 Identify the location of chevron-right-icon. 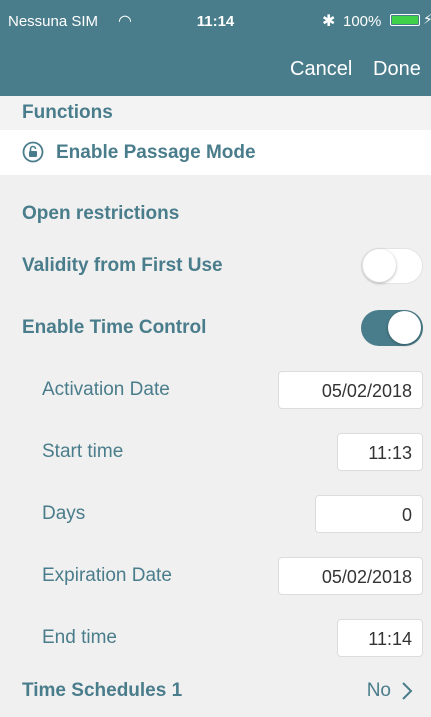
(407, 691).